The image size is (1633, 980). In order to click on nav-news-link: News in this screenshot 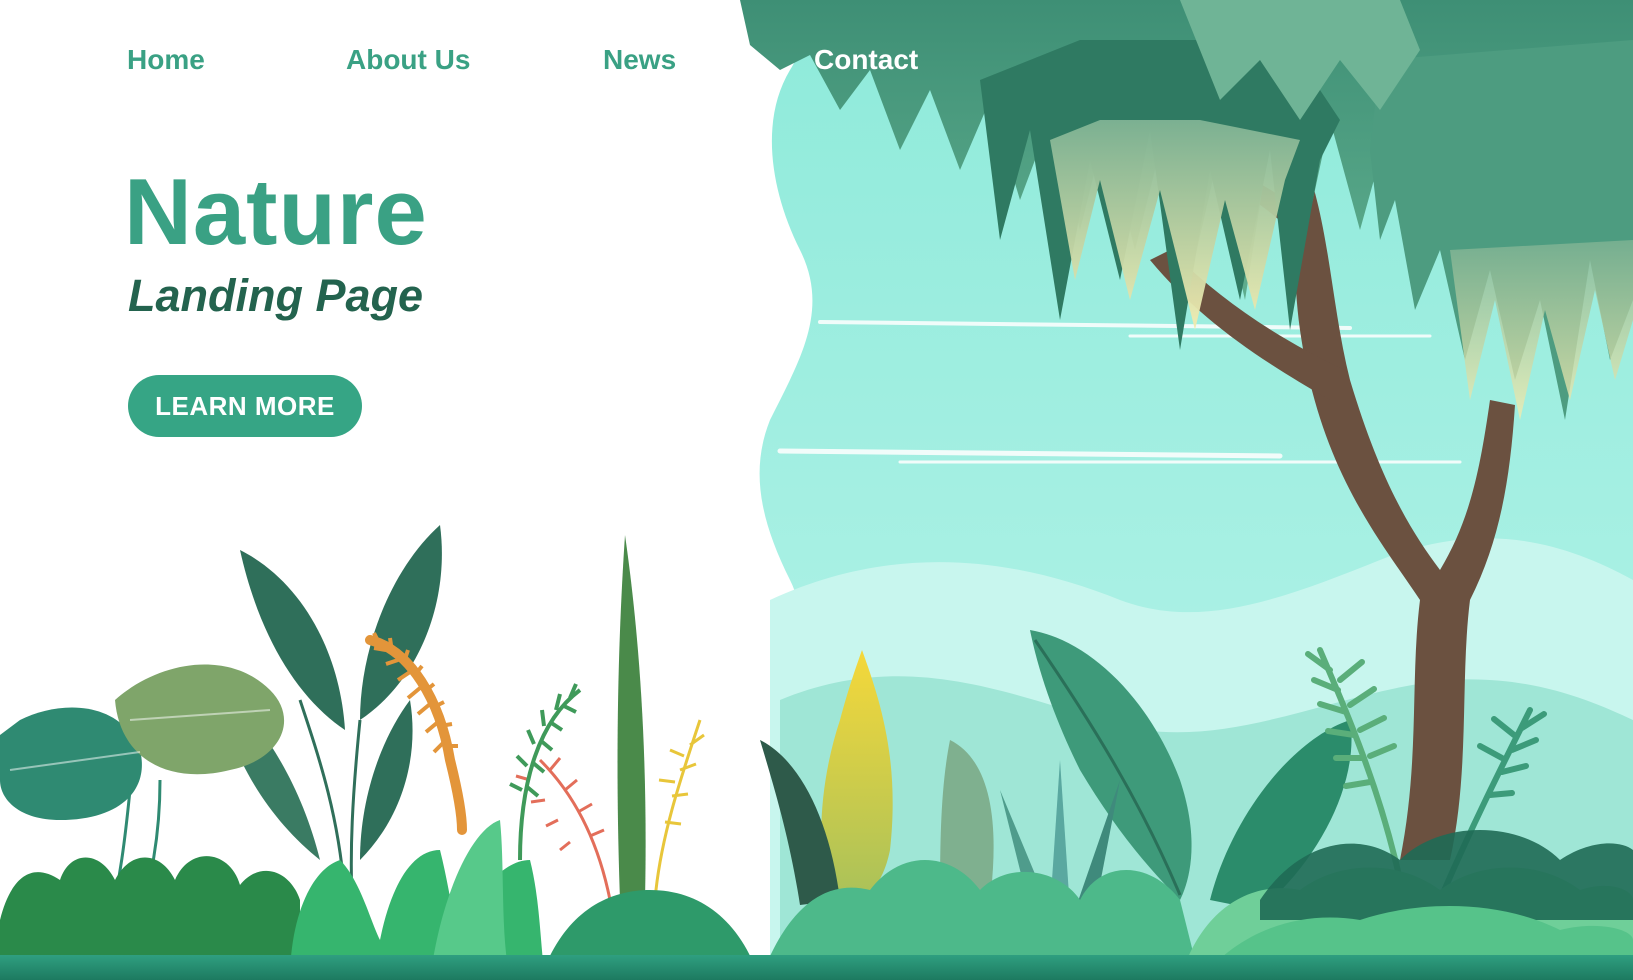, I will do `click(639, 60)`.